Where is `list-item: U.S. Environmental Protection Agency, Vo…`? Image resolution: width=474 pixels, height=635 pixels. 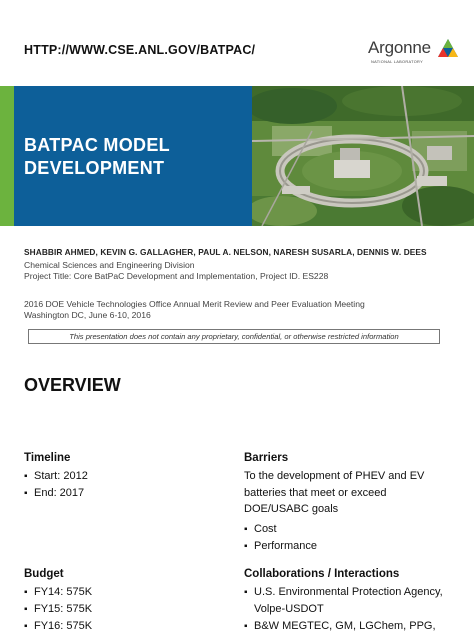 list-item: U.S. Environmental Protection Agency, Vo… is located at coordinates (349, 601).